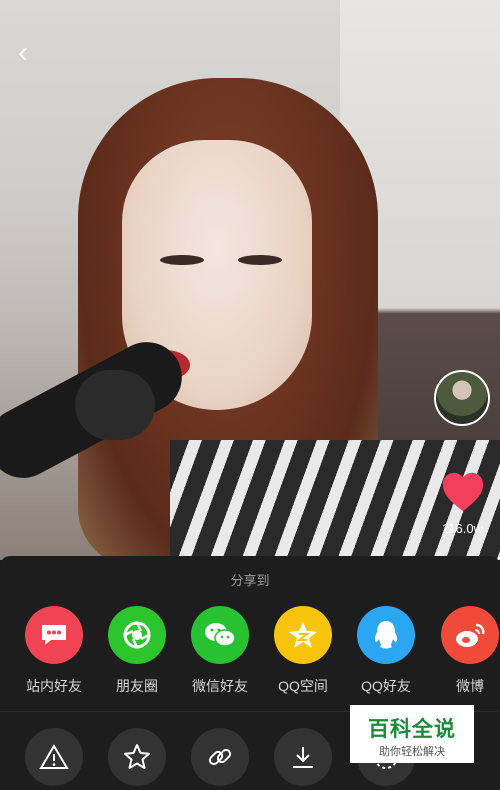 The width and height of the screenshot is (500, 790). I want to click on chevron-left-icon: ‹, so click(23, 52).